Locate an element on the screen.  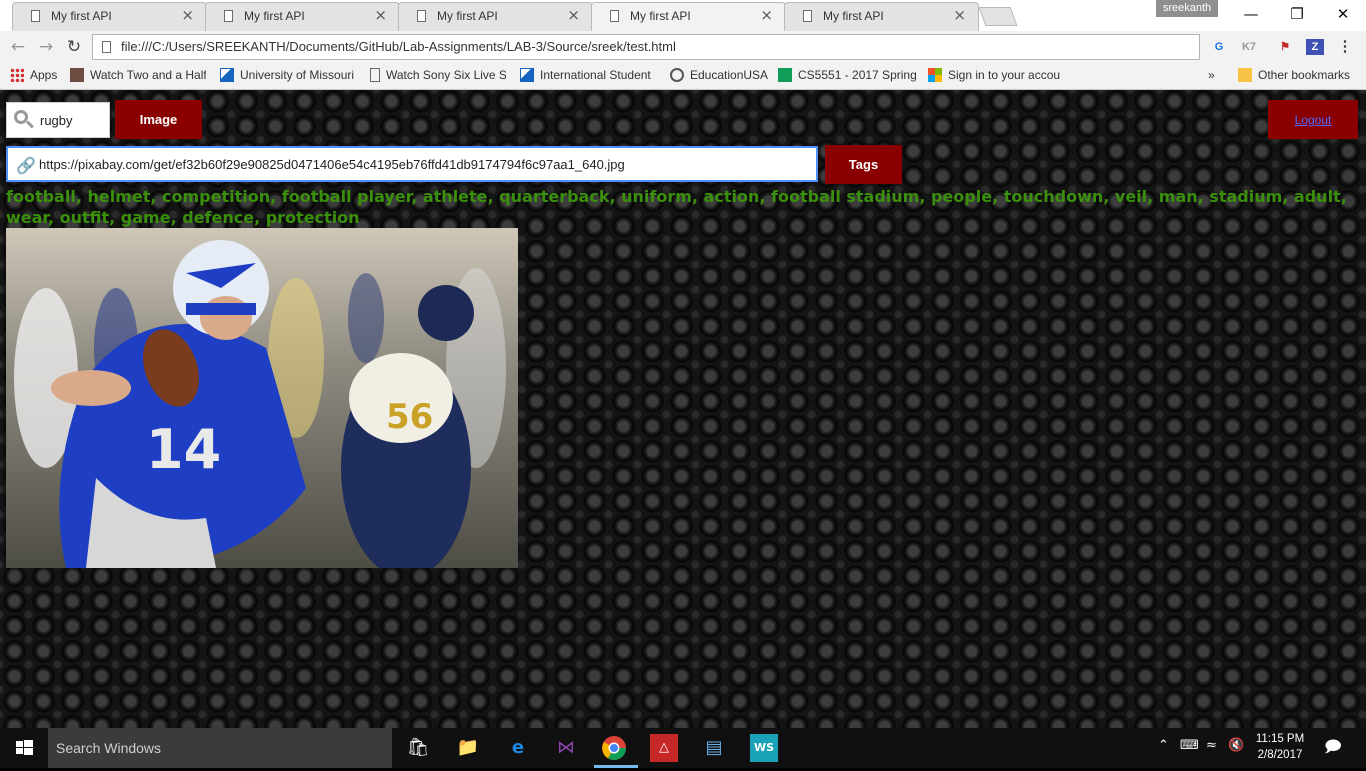
flag-extension-icon: ⚑ is located at coordinates (1285, 47).